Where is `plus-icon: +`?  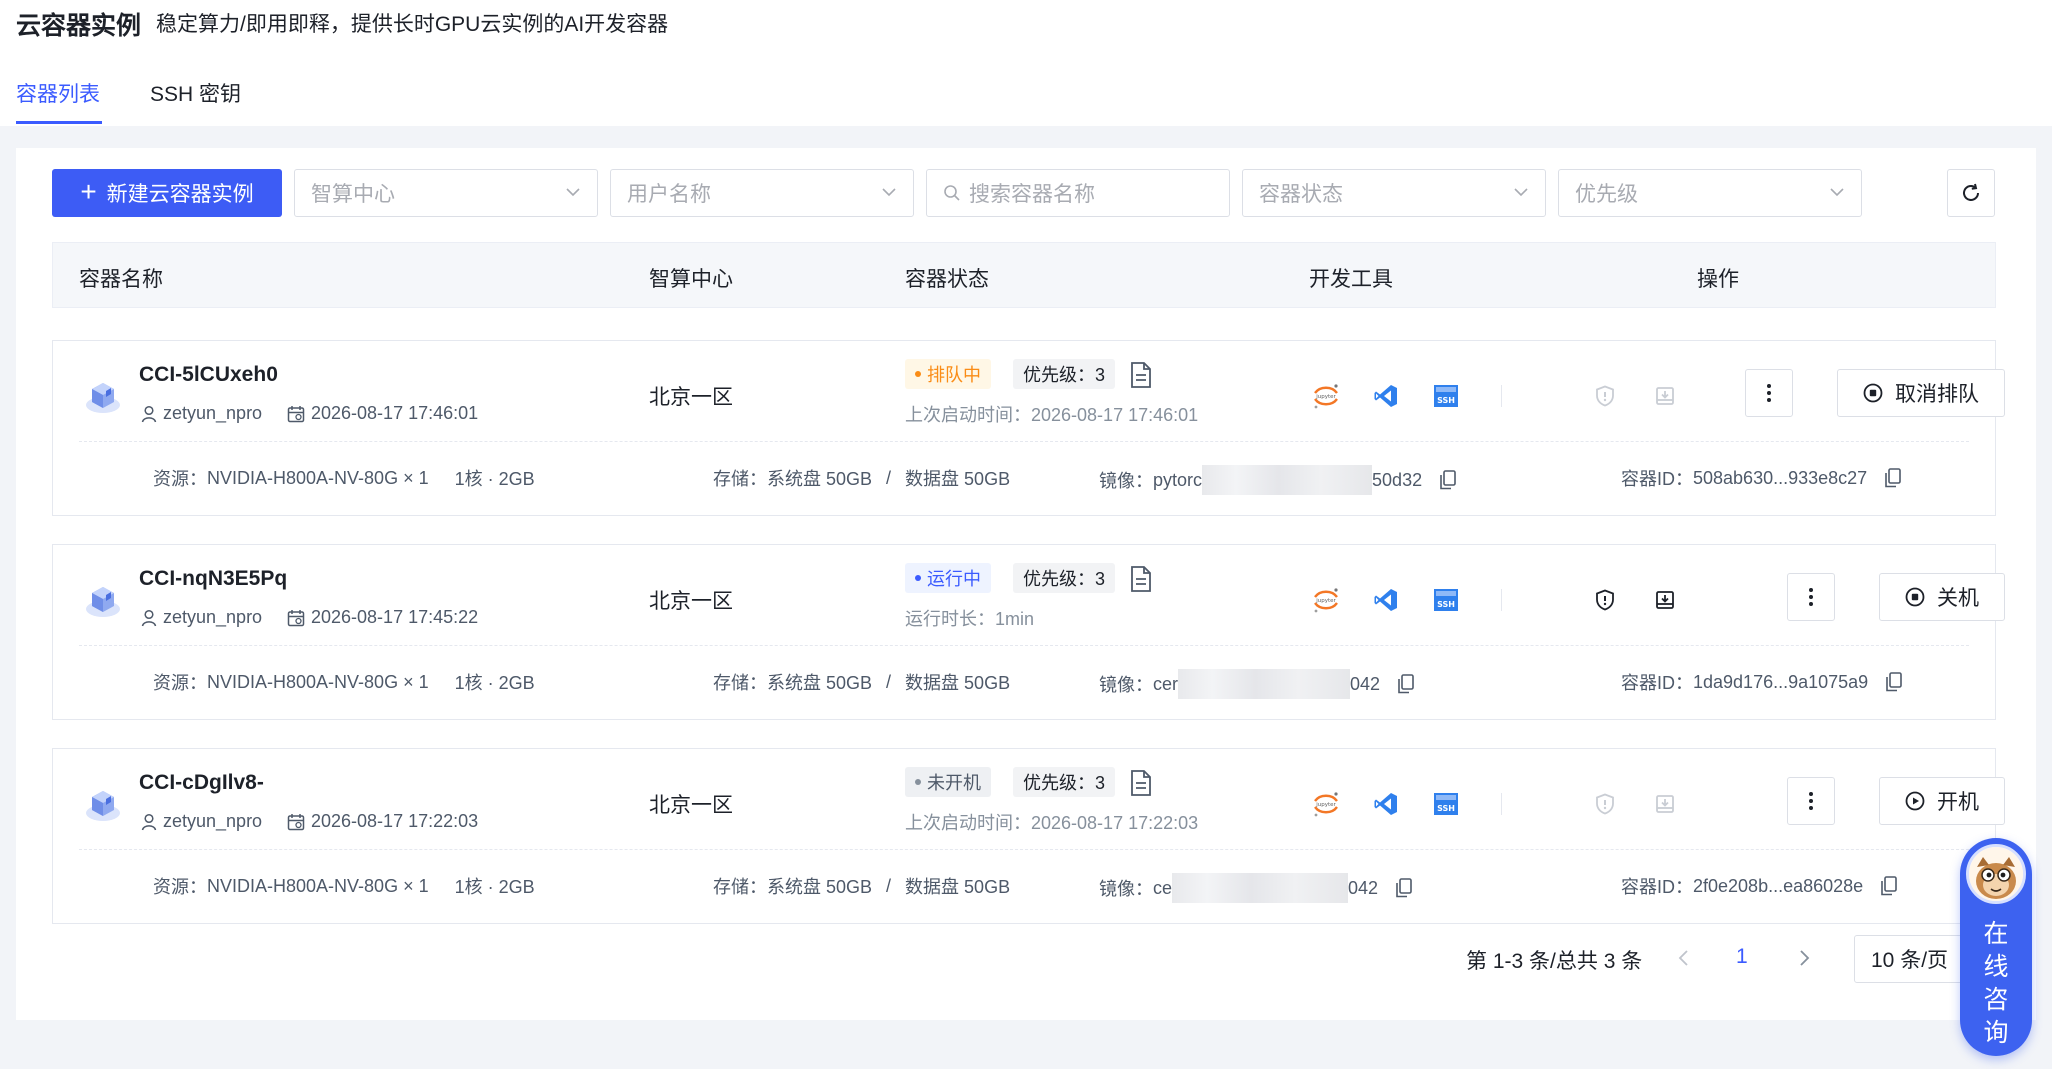
plus-icon: + is located at coordinates (88, 191).